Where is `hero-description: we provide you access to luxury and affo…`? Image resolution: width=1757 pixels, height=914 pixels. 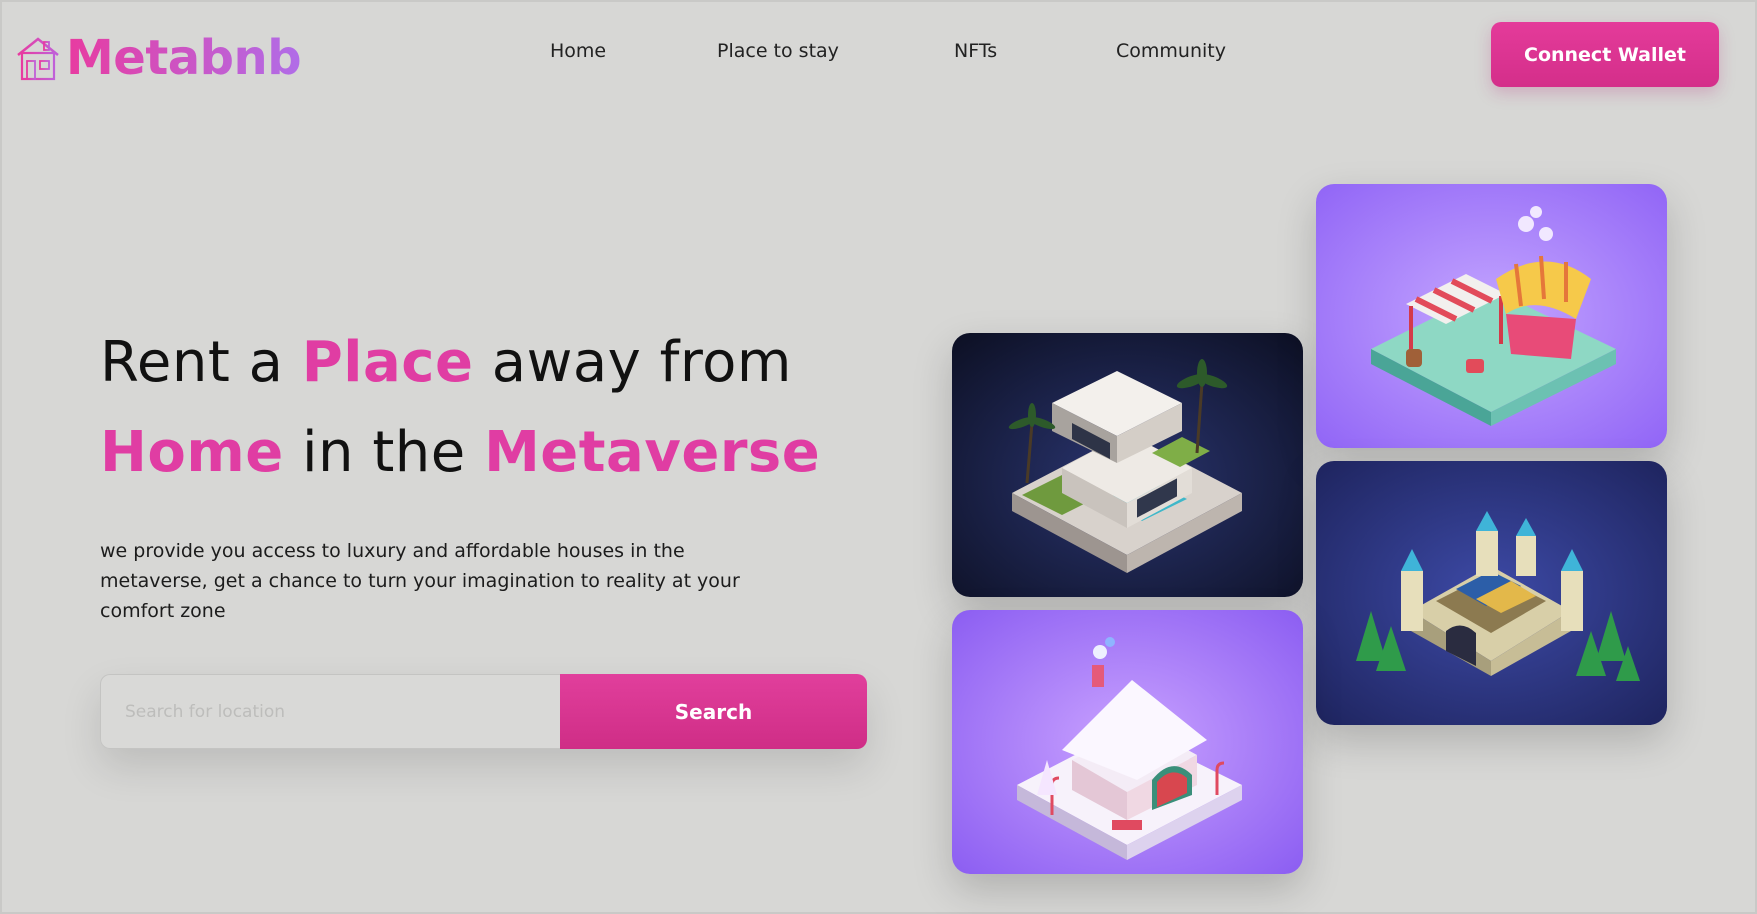 hero-description: we provide you access to luxury and affo… is located at coordinates (420, 581).